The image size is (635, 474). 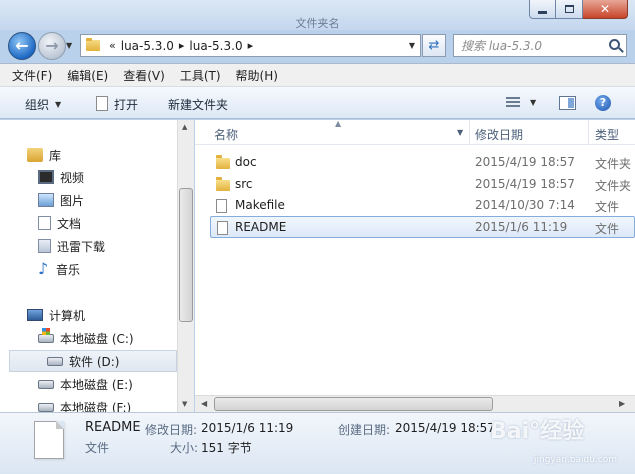 I want to click on folder-icon, so click(x=223, y=162).